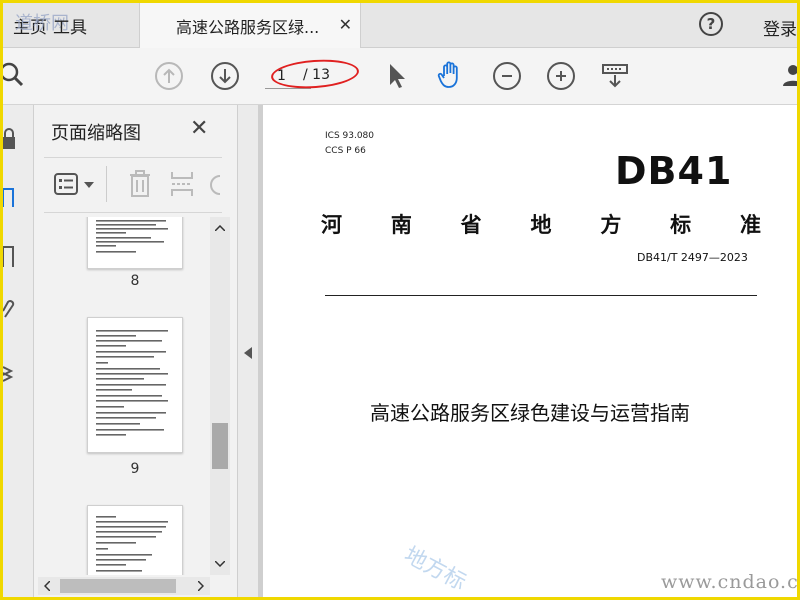 The height and width of the screenshot is (600, 800). I want to click on red-annotation-oval, so click(315, 74).